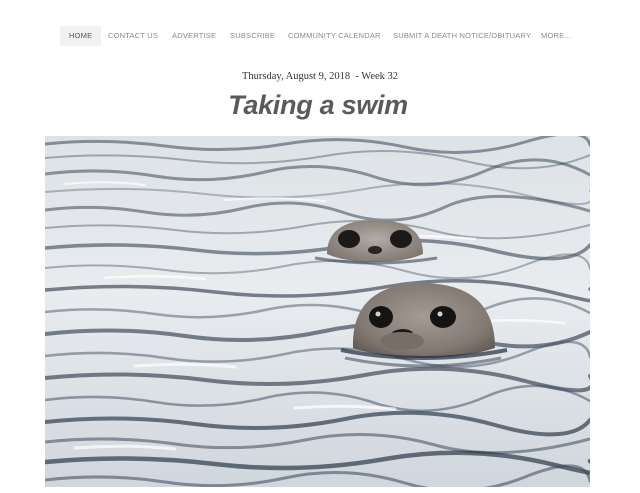  I want to click on nav-item-home: HOME, so click(81, 36).